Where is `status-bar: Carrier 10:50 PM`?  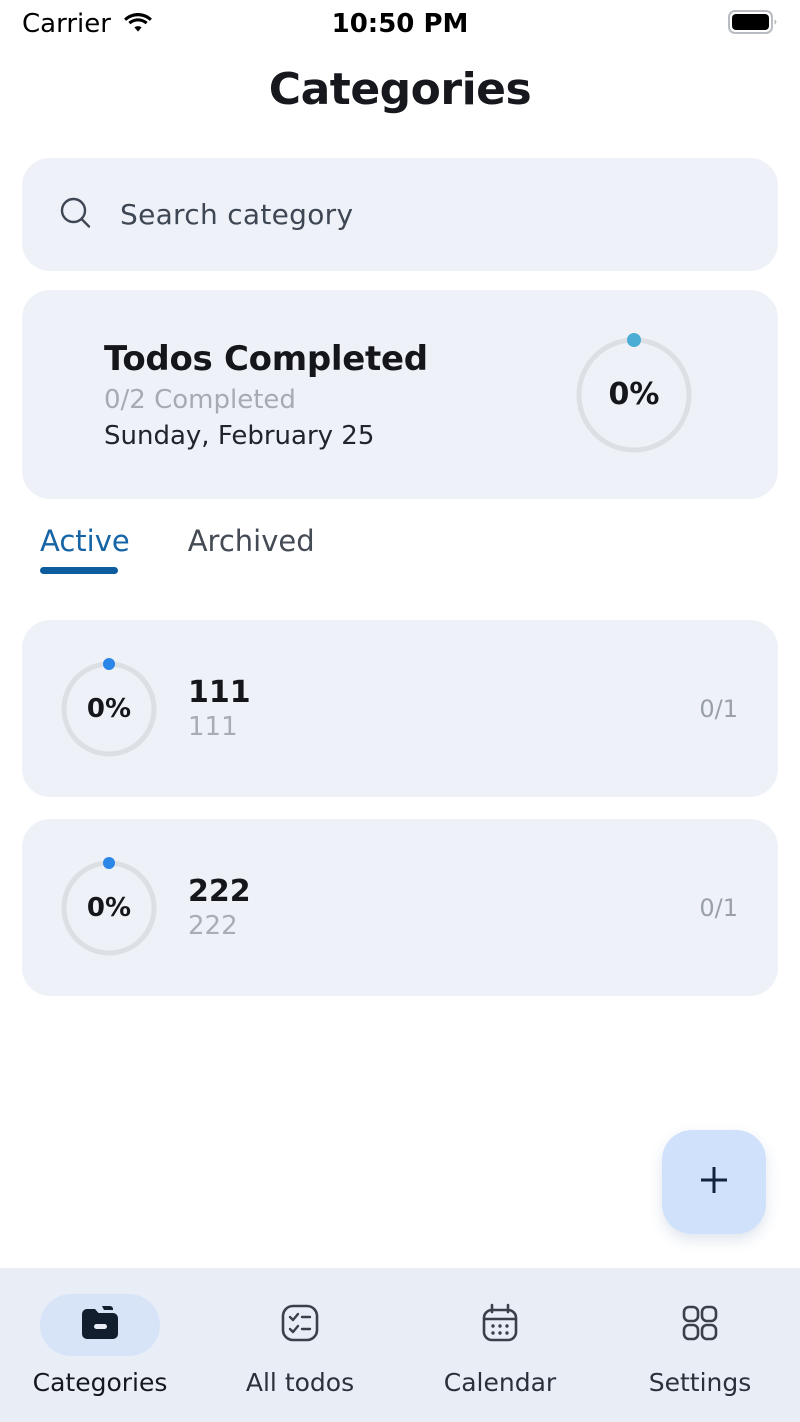 status-bar: Carrier 10:50 PM is located at coordinates (400, 24).